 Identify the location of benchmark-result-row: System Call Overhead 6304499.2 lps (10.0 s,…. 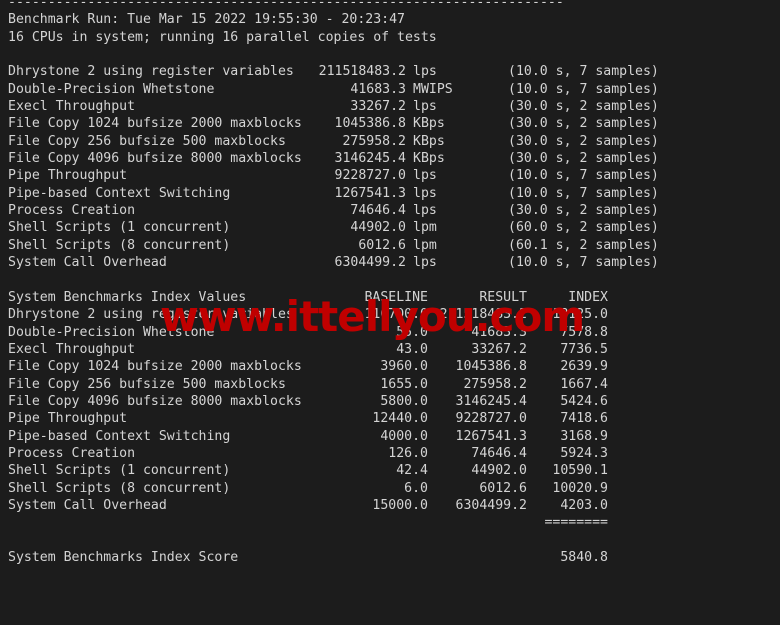
(390, 262).